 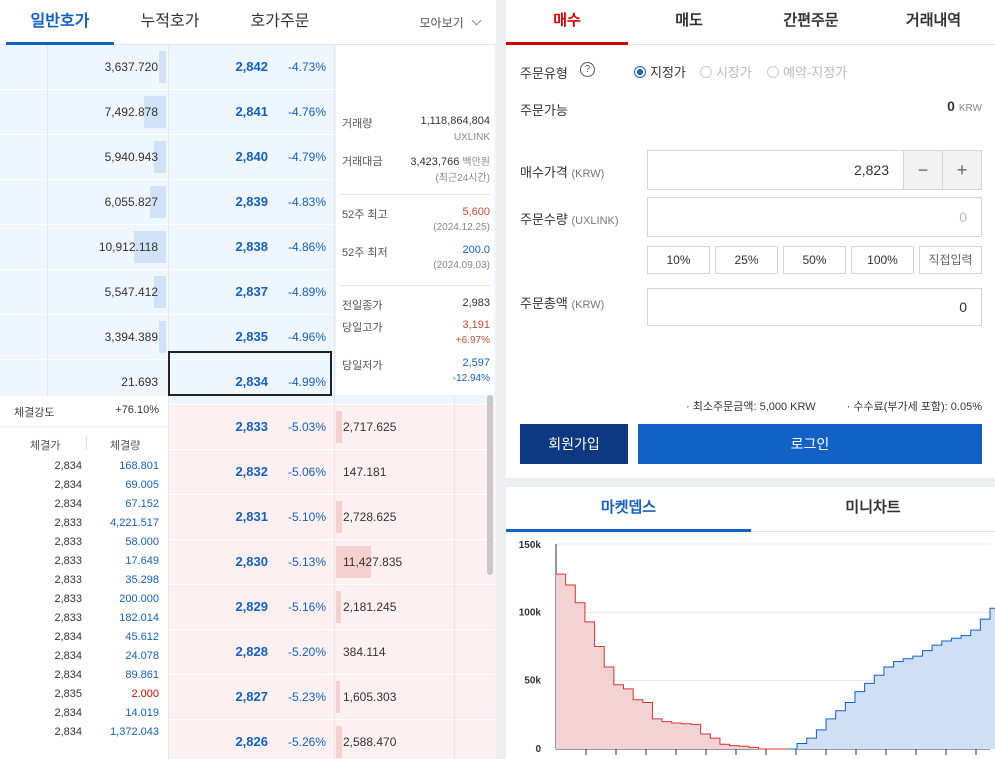 What do you see at coordinates (219, 517) in the screenshot?
I see `bid-price: 2,831` at bounding box center [219, 517].